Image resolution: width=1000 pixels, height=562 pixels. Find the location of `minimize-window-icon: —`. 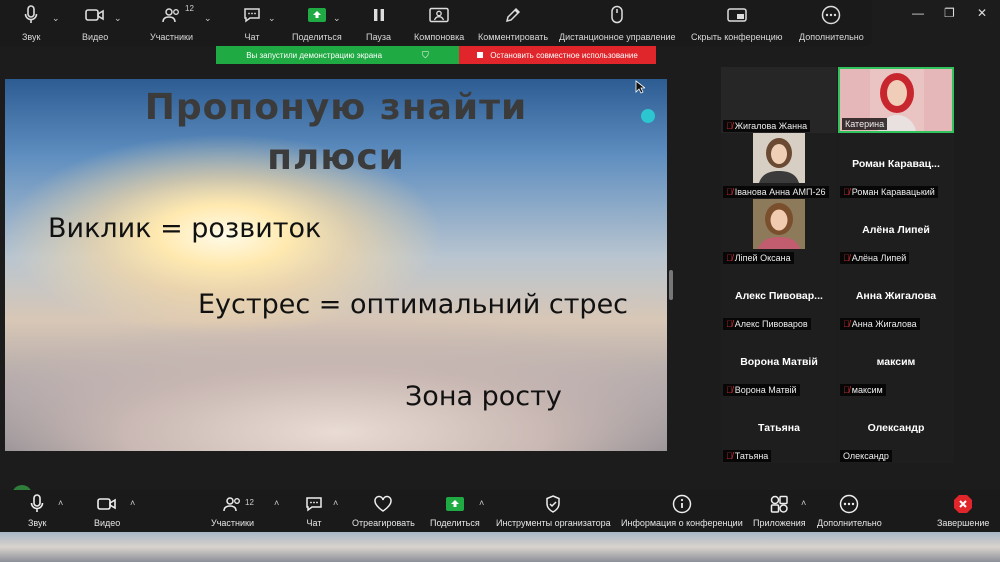

minimize-window-icon: — is located at coordinates (918, 13).